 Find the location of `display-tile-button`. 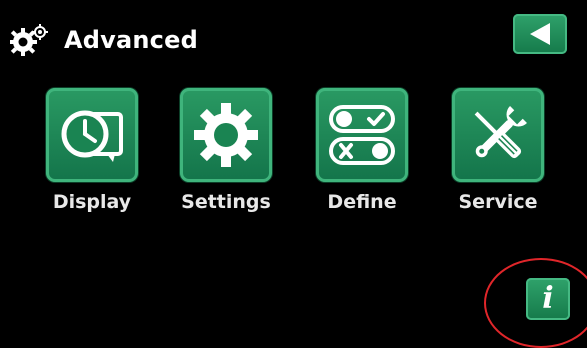

display-tile-button is located at coordinates (92, 135).